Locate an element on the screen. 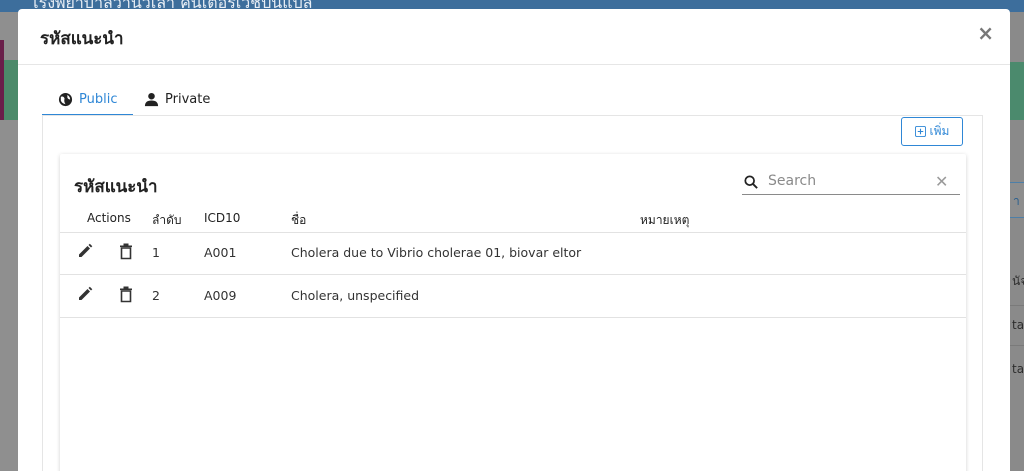 The height and width of the screenshot is (471, 1024). plus-square-icon is located at coordinates (920, 131).